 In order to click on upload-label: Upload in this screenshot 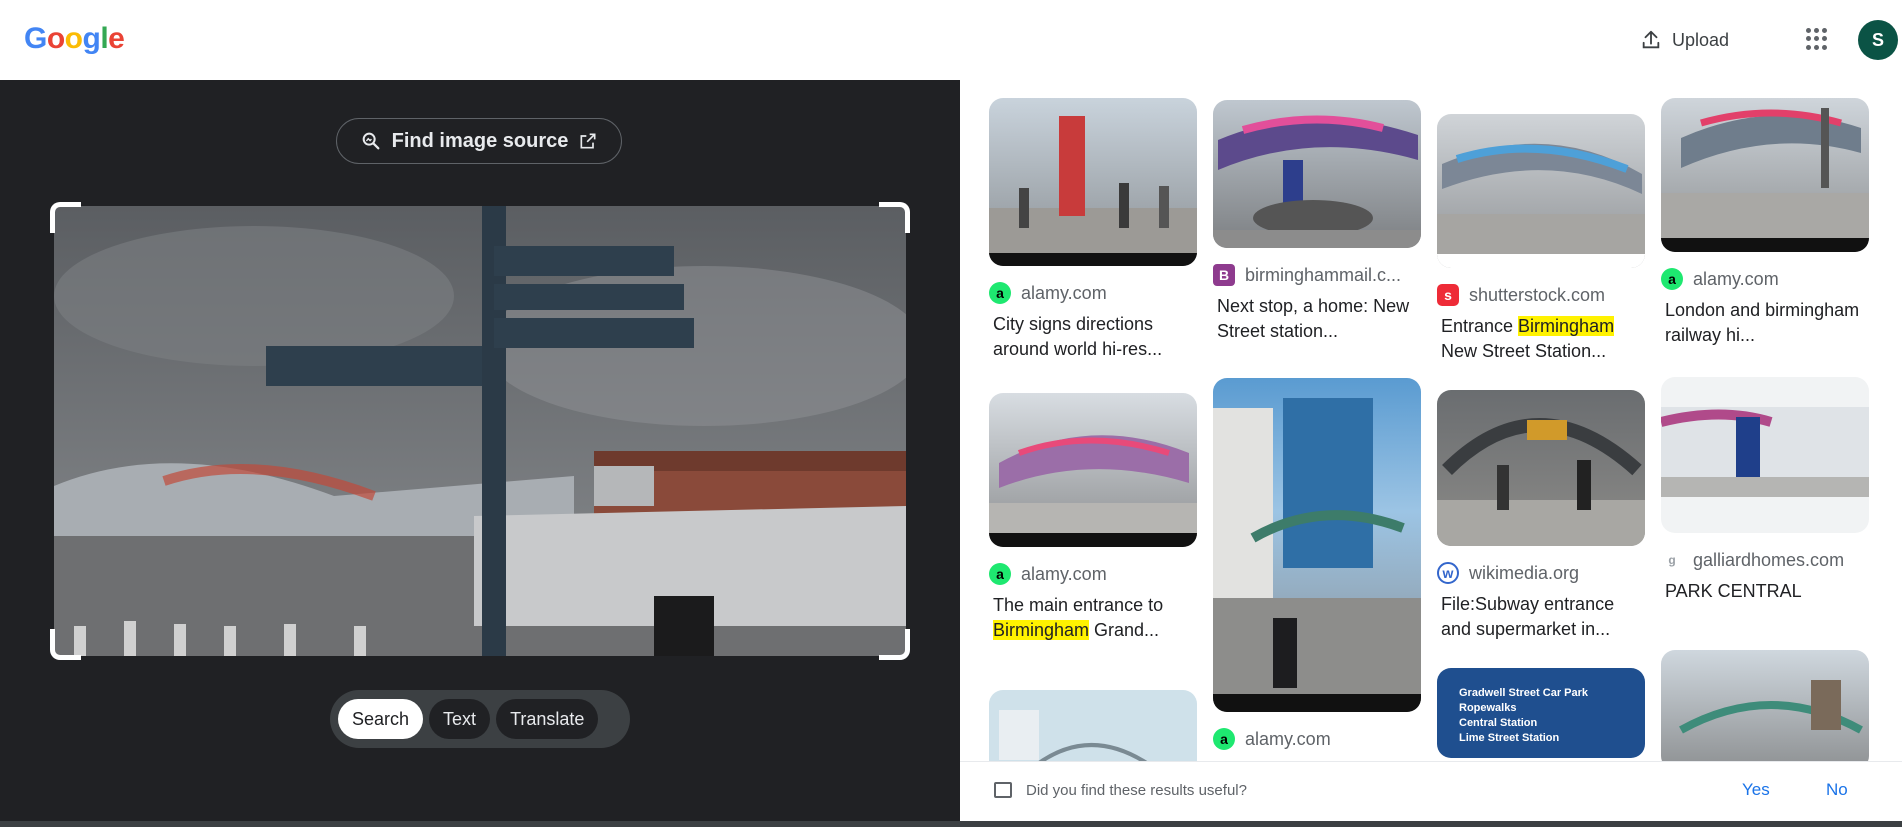, I will do `click(1701, 39)`.